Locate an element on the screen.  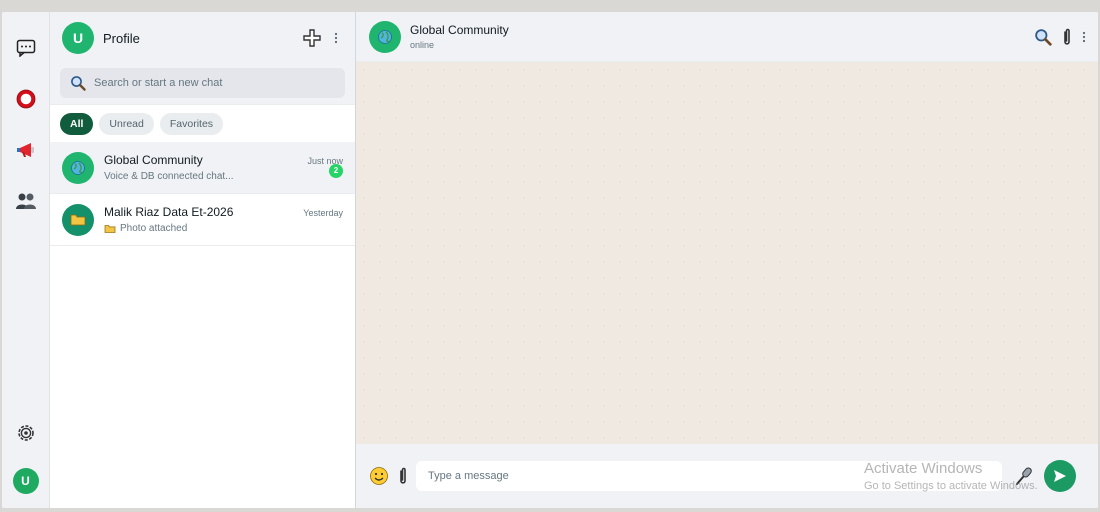
unread-badge: 2 is located at coordinates (336, 170).